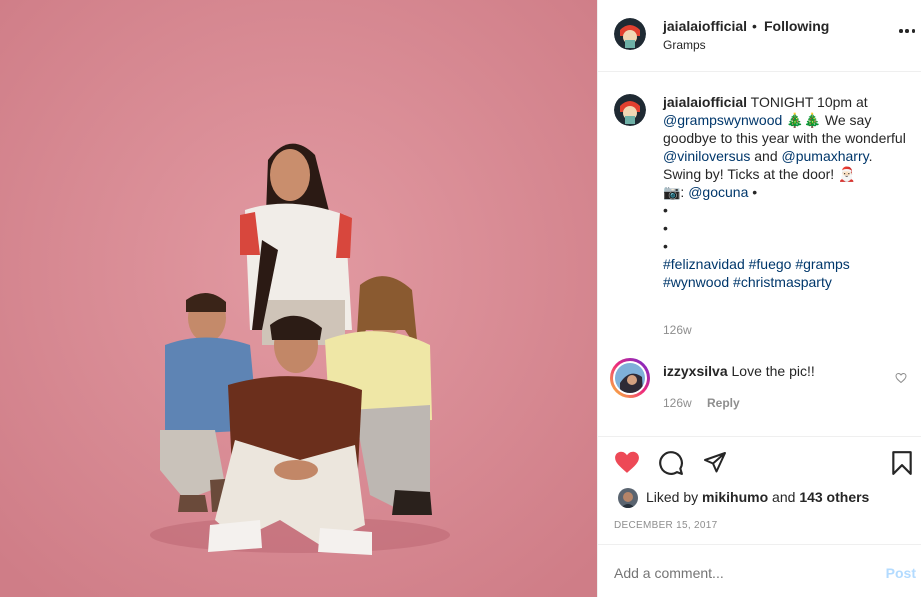  I want to click on commenter-username: izzyxsilva, so click(695, 371).